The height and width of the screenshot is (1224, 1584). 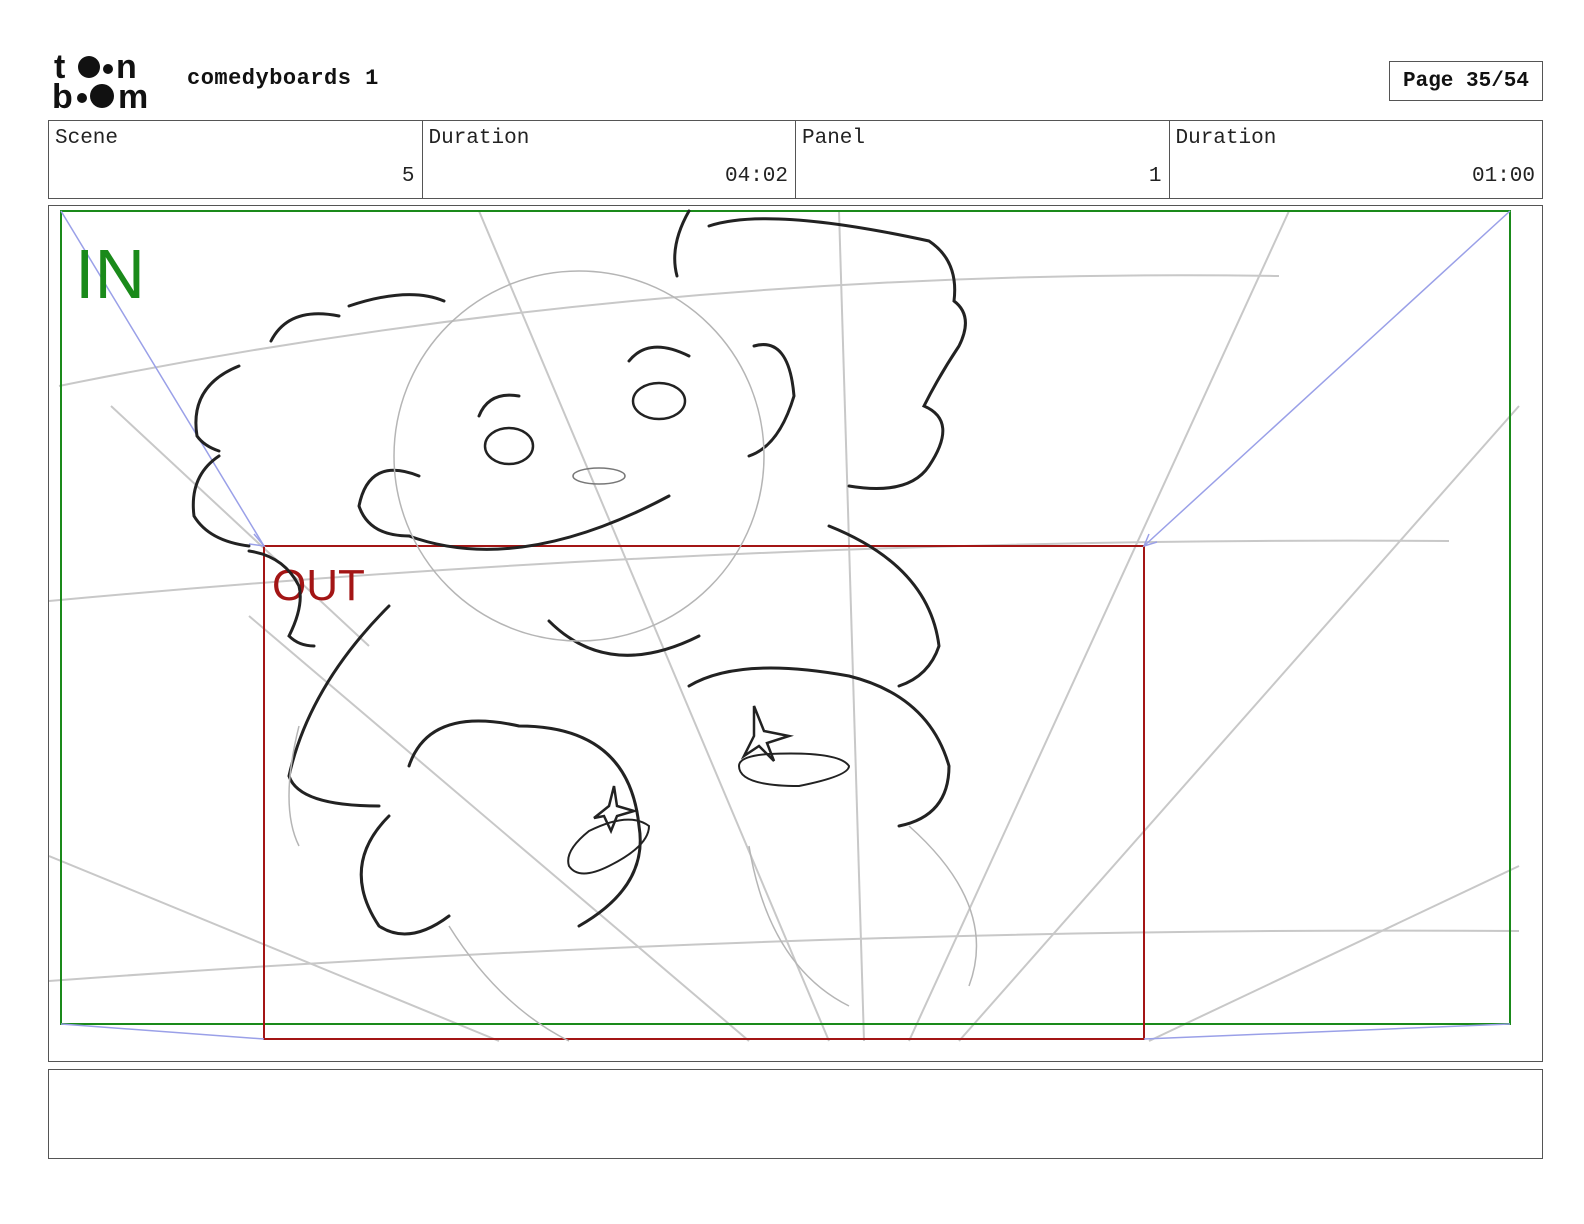 I want to click on project-title: comedyboards 1, so click(x=283, y=78).